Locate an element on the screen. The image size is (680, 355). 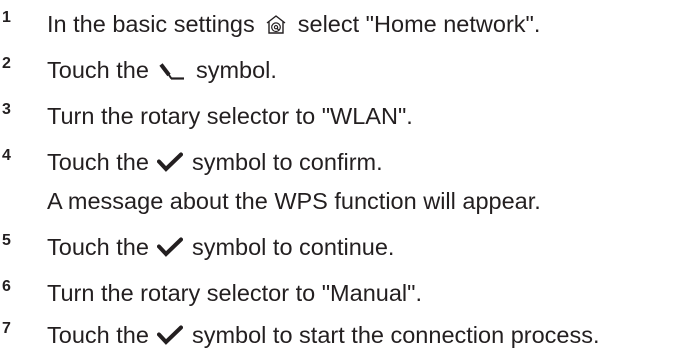
step-text-after: symbol to confirm. is located at coordinates (287, 162).